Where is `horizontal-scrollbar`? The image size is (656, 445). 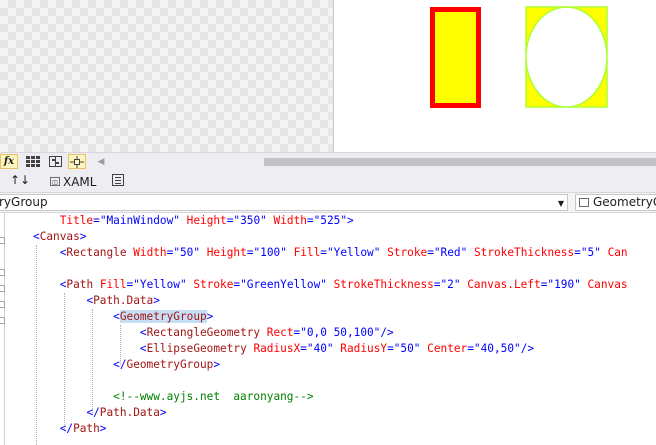
horizontal-scrollbar is located at coordinates (460, 162).